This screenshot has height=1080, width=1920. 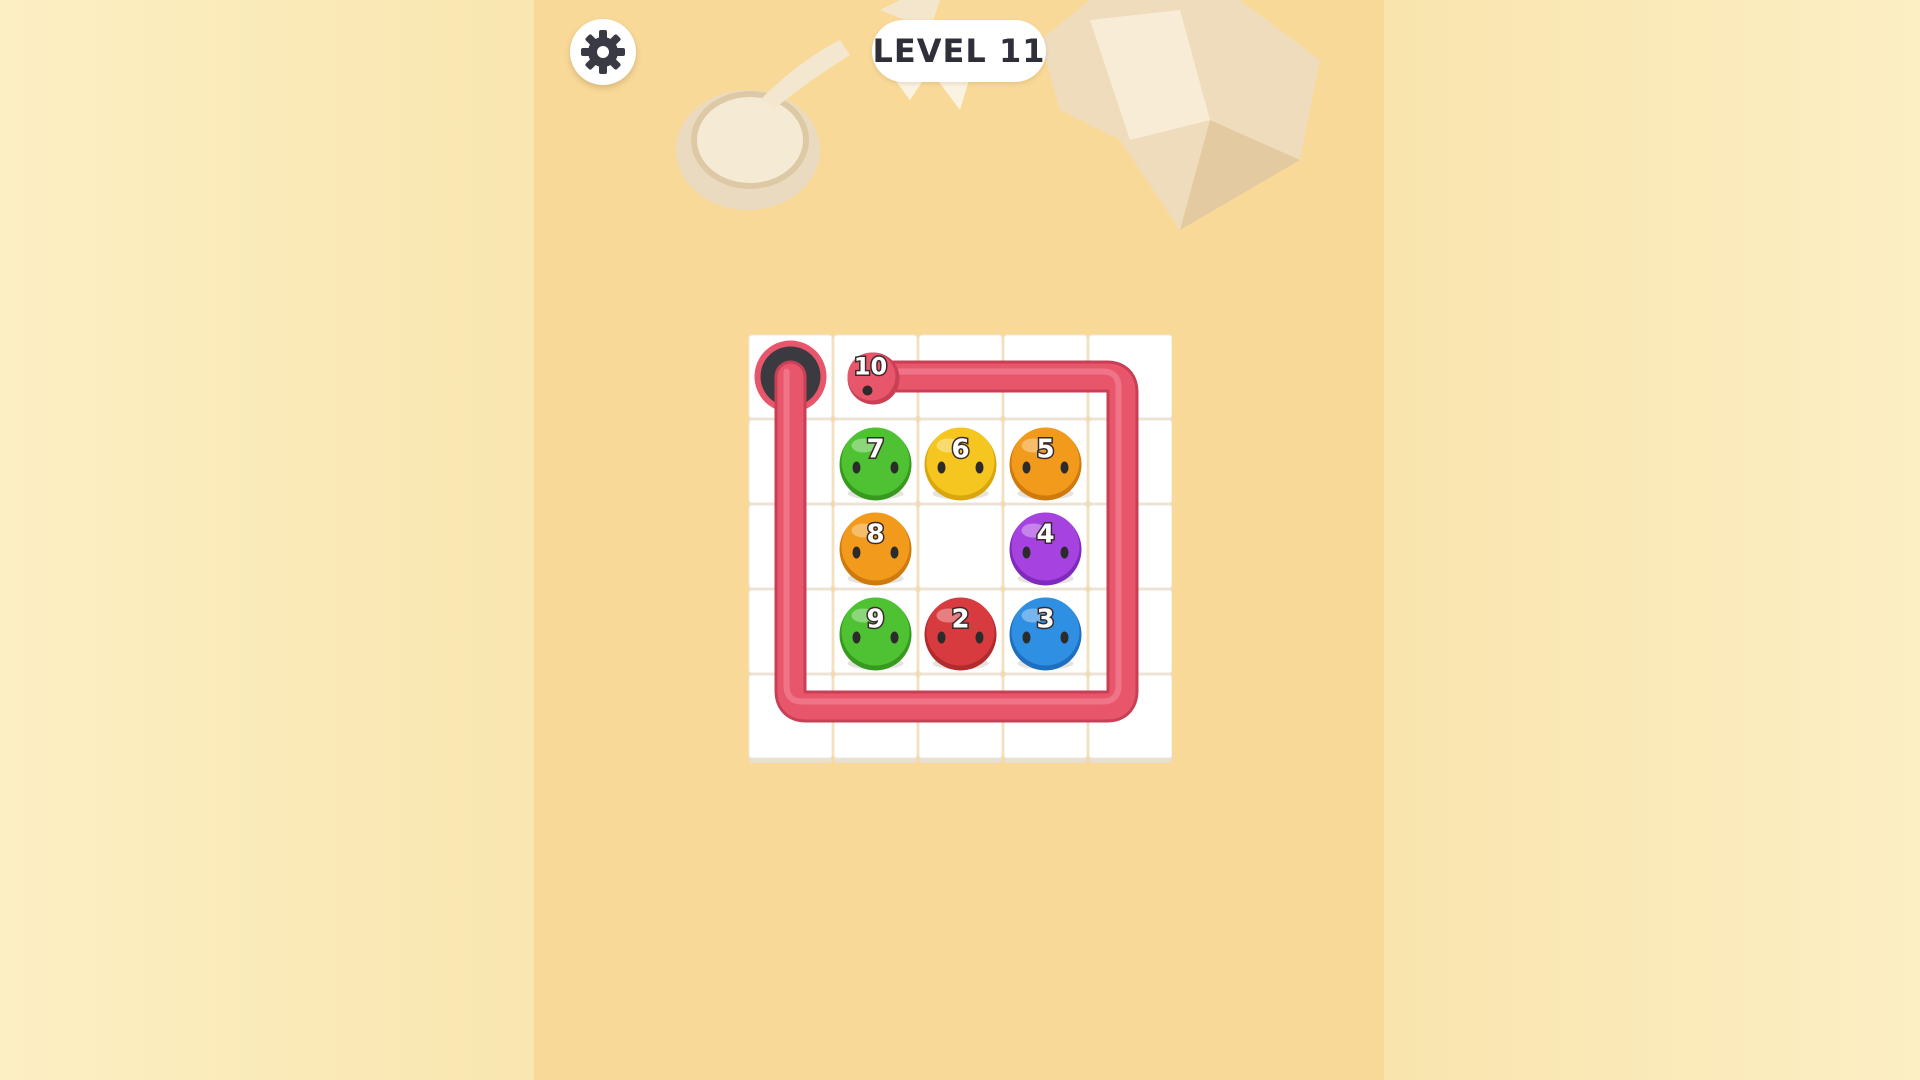 I want to click on snake-eye, so click(x=867, y=390).